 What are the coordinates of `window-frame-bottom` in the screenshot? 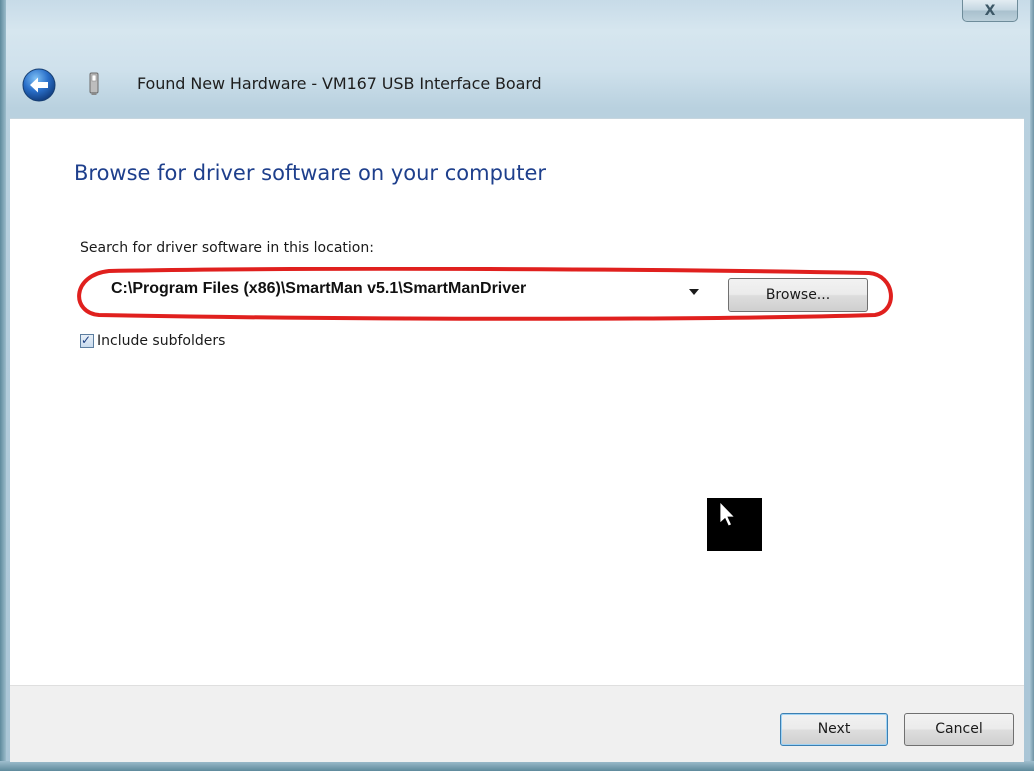 It's located at (517, 766).